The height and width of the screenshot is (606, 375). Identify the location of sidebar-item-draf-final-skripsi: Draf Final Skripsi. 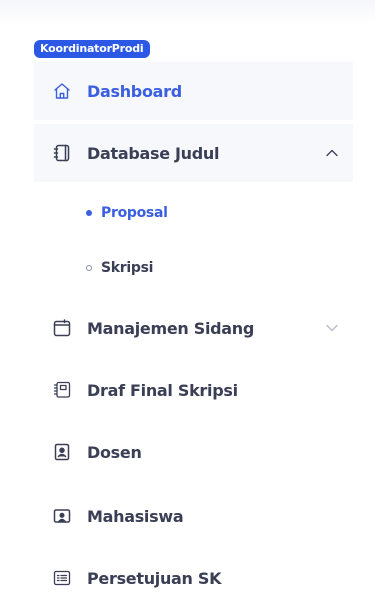
(193, 390).